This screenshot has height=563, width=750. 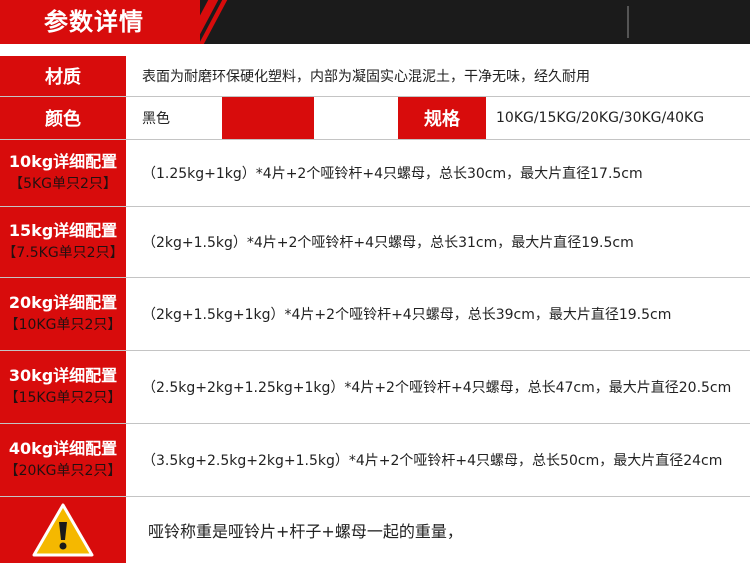 What do you see at coordinates (63, 375) in the screenshot?
I see `config-title: 30kg详细配置` at bounding box center [63, 375].